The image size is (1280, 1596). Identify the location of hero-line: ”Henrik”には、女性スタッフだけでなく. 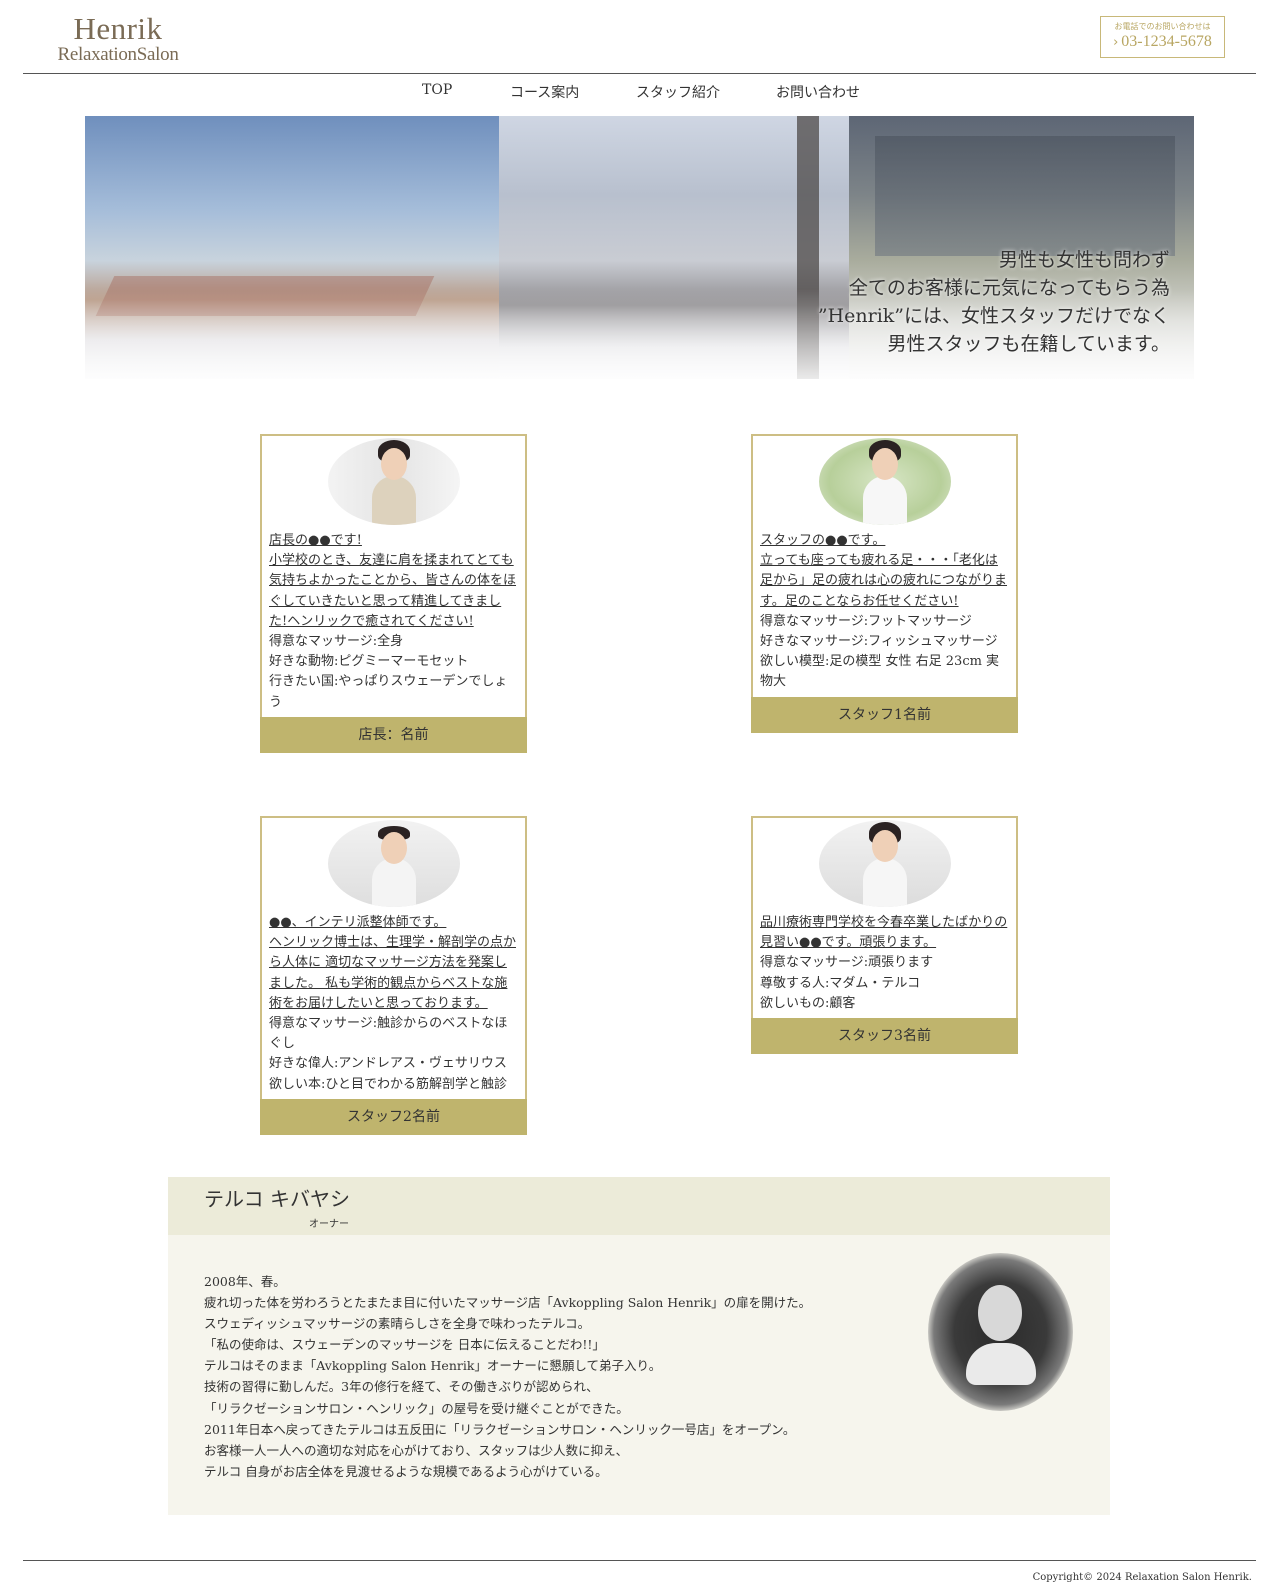
(993, 316).